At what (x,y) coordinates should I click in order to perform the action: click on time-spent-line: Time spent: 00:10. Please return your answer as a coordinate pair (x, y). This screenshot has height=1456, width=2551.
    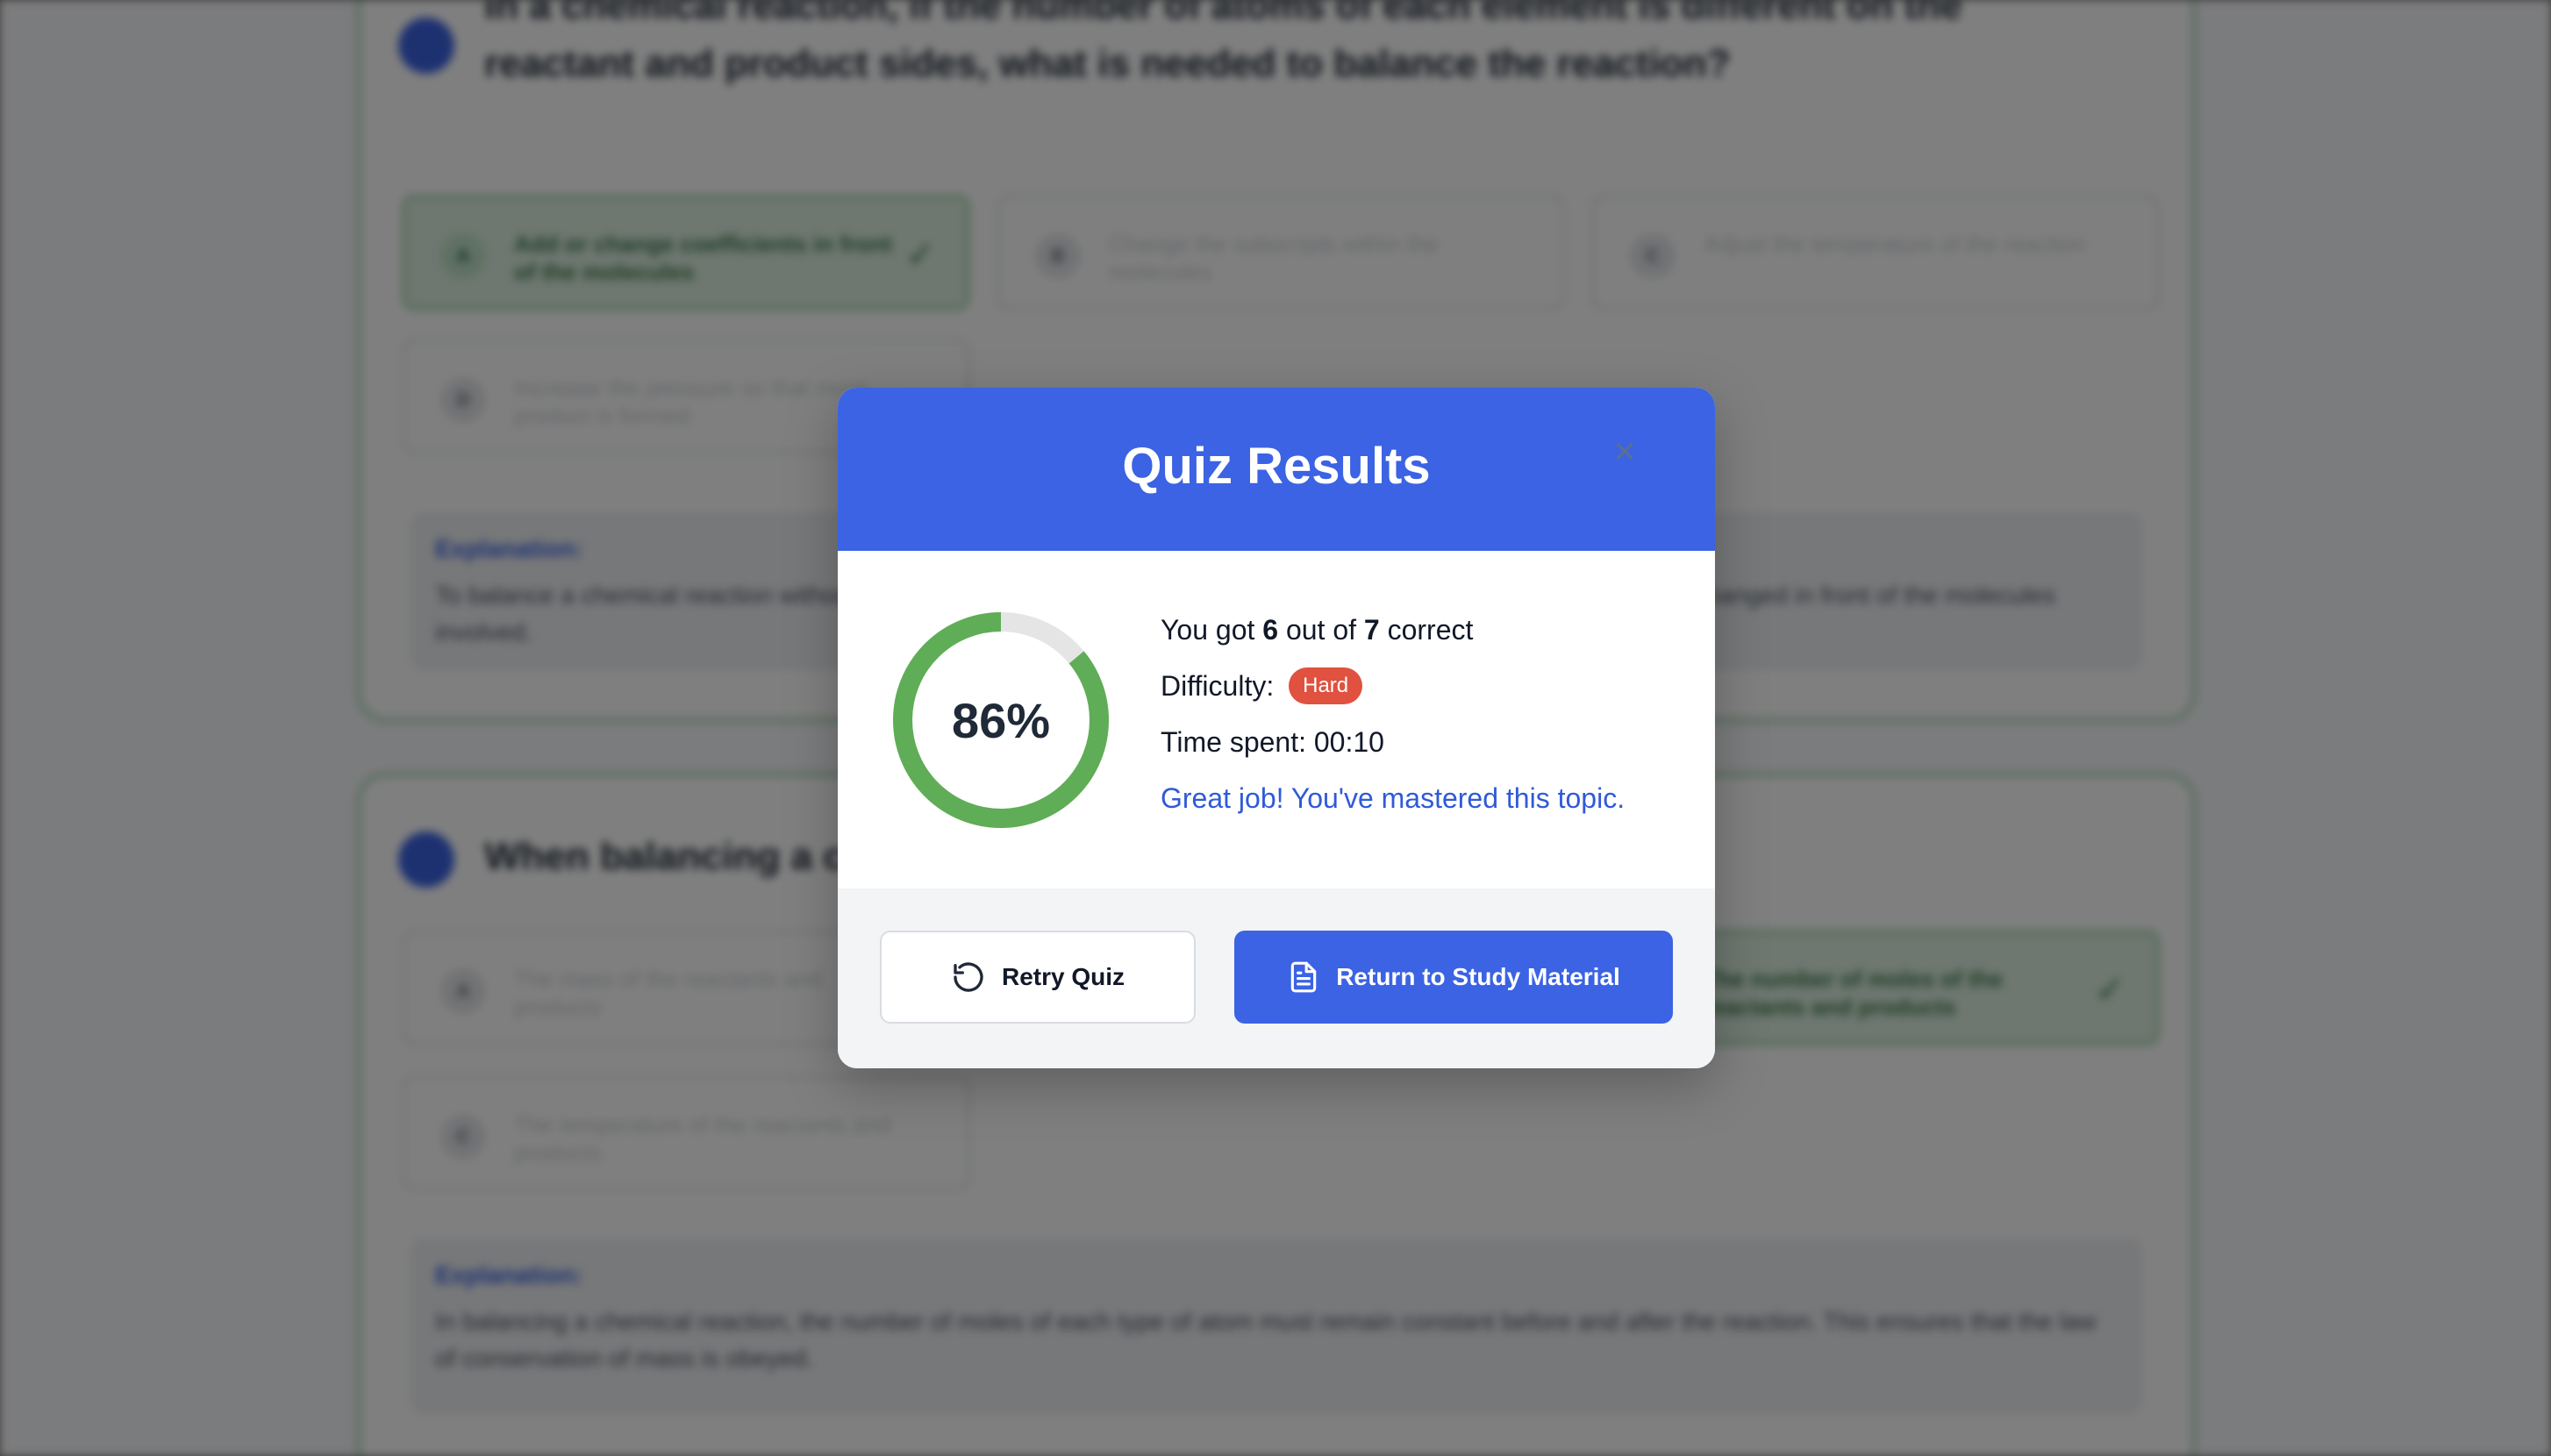
    Looking at the image, I should click on (1273, 742).